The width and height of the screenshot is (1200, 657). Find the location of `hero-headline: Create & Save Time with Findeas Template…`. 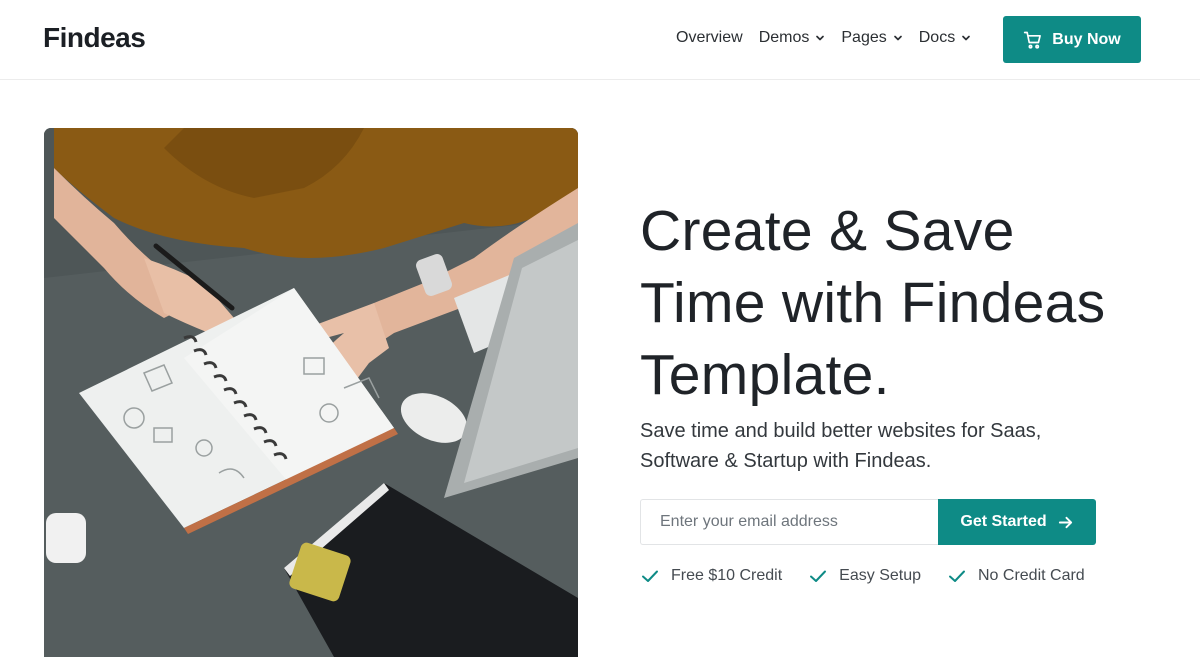

hero-headline: Create & Save Time with Findeas Template… is located at coordinates (910, 303).